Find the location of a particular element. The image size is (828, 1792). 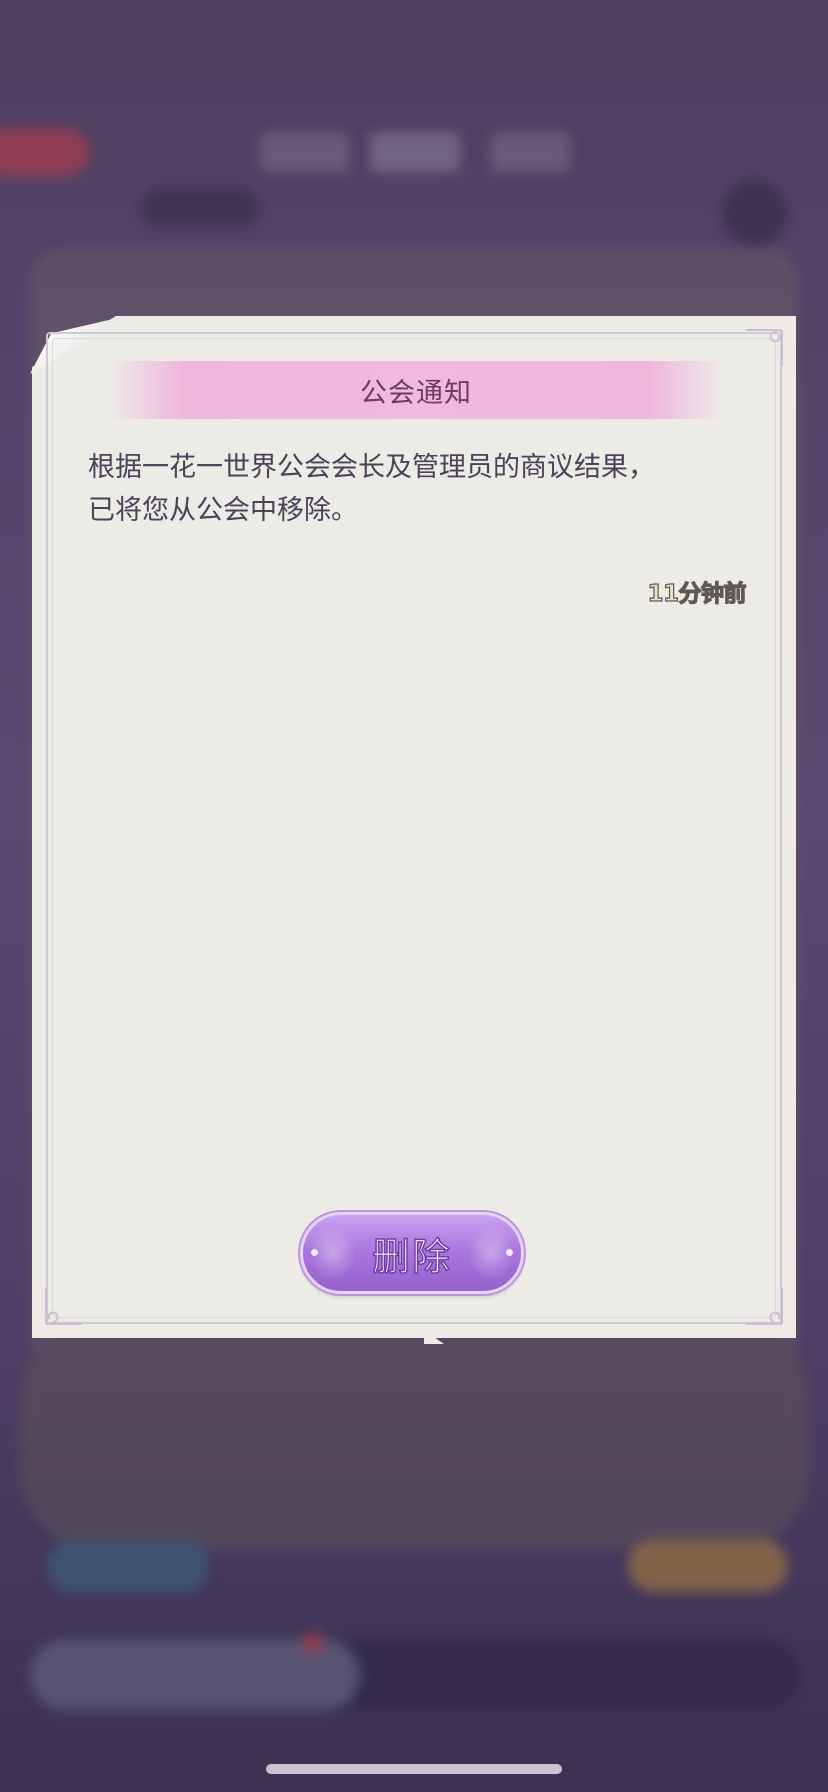

background-chip is located at coordinates (200, 207).